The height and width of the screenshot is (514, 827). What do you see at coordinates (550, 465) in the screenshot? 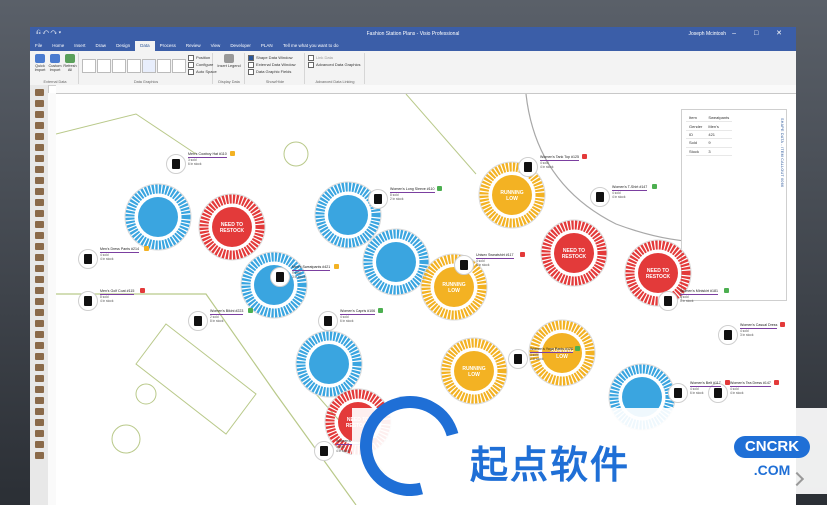
I see `watermark-text: 起点软件` at bounding box center [550, 465].